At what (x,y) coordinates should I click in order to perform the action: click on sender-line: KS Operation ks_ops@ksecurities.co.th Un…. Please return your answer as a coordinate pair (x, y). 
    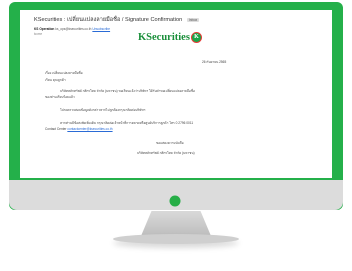
    Looking at the image, I should click on (72, 29).